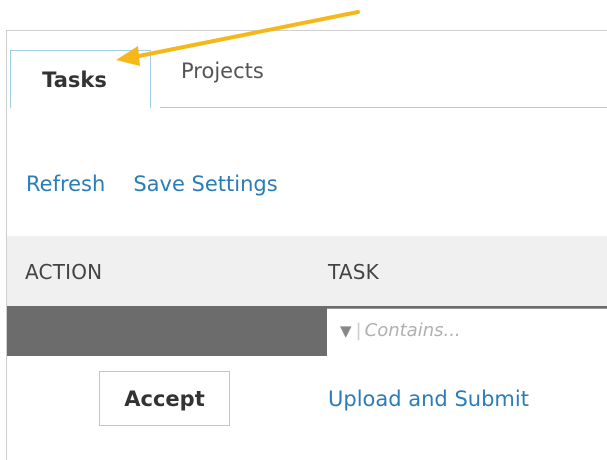  What do you see at coordinates (63, 272) in the screenshot?
I see `column-header-action: ACTION` at bounding box center [63, 272].